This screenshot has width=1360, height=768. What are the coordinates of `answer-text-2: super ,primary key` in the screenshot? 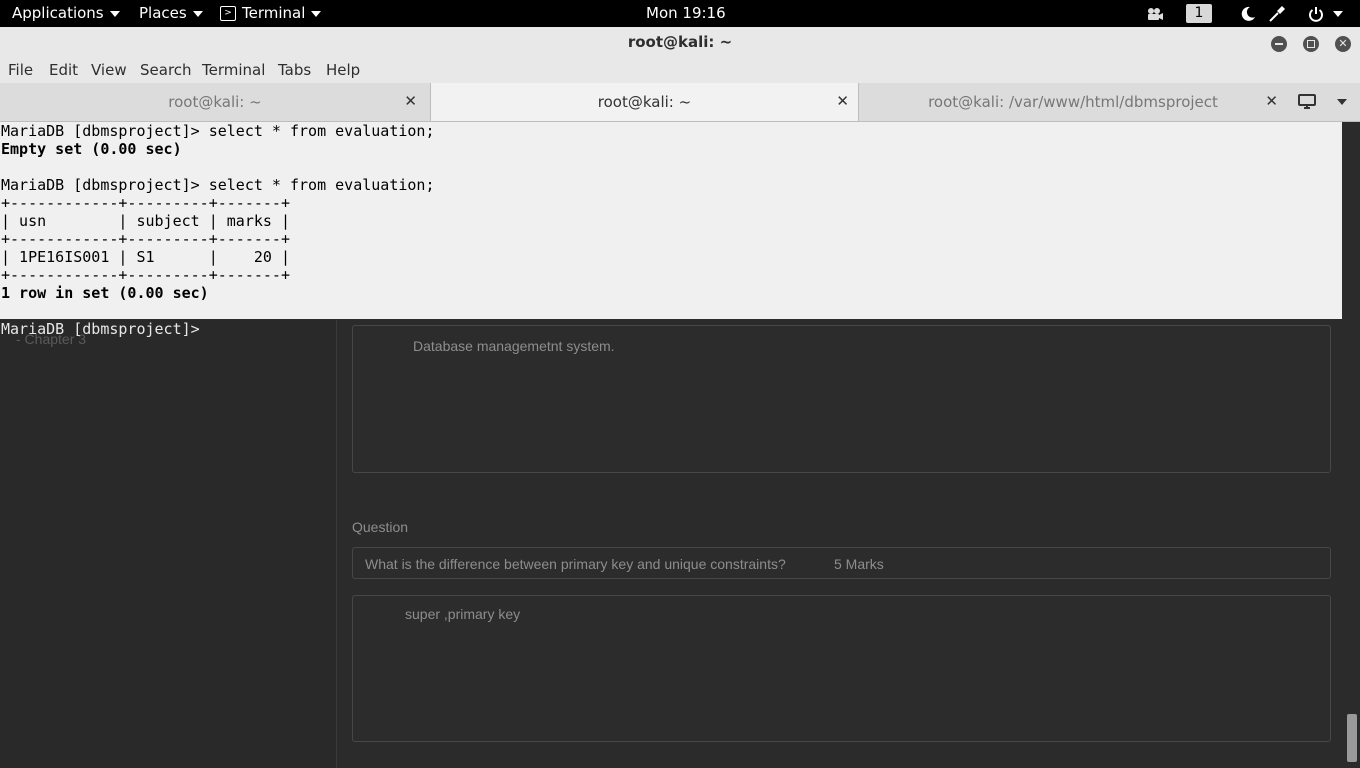 It's located at (463, 614).